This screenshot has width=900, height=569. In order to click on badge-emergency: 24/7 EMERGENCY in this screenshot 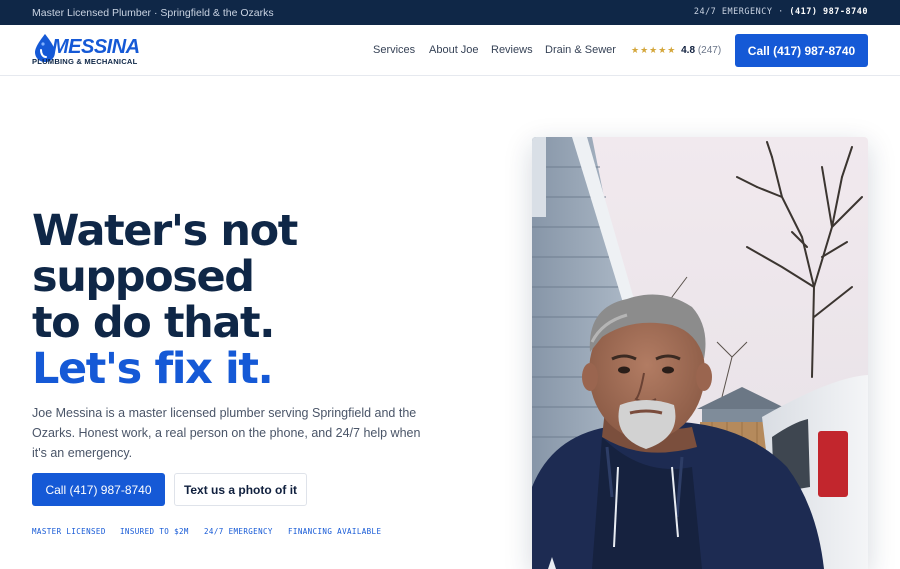, I will do `click(238, 531)`.